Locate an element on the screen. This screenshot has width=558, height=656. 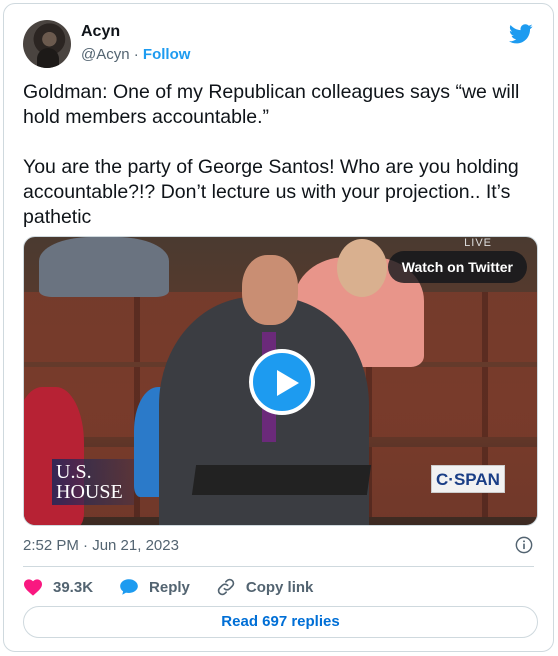
divider is located at coordinates (278, 566).